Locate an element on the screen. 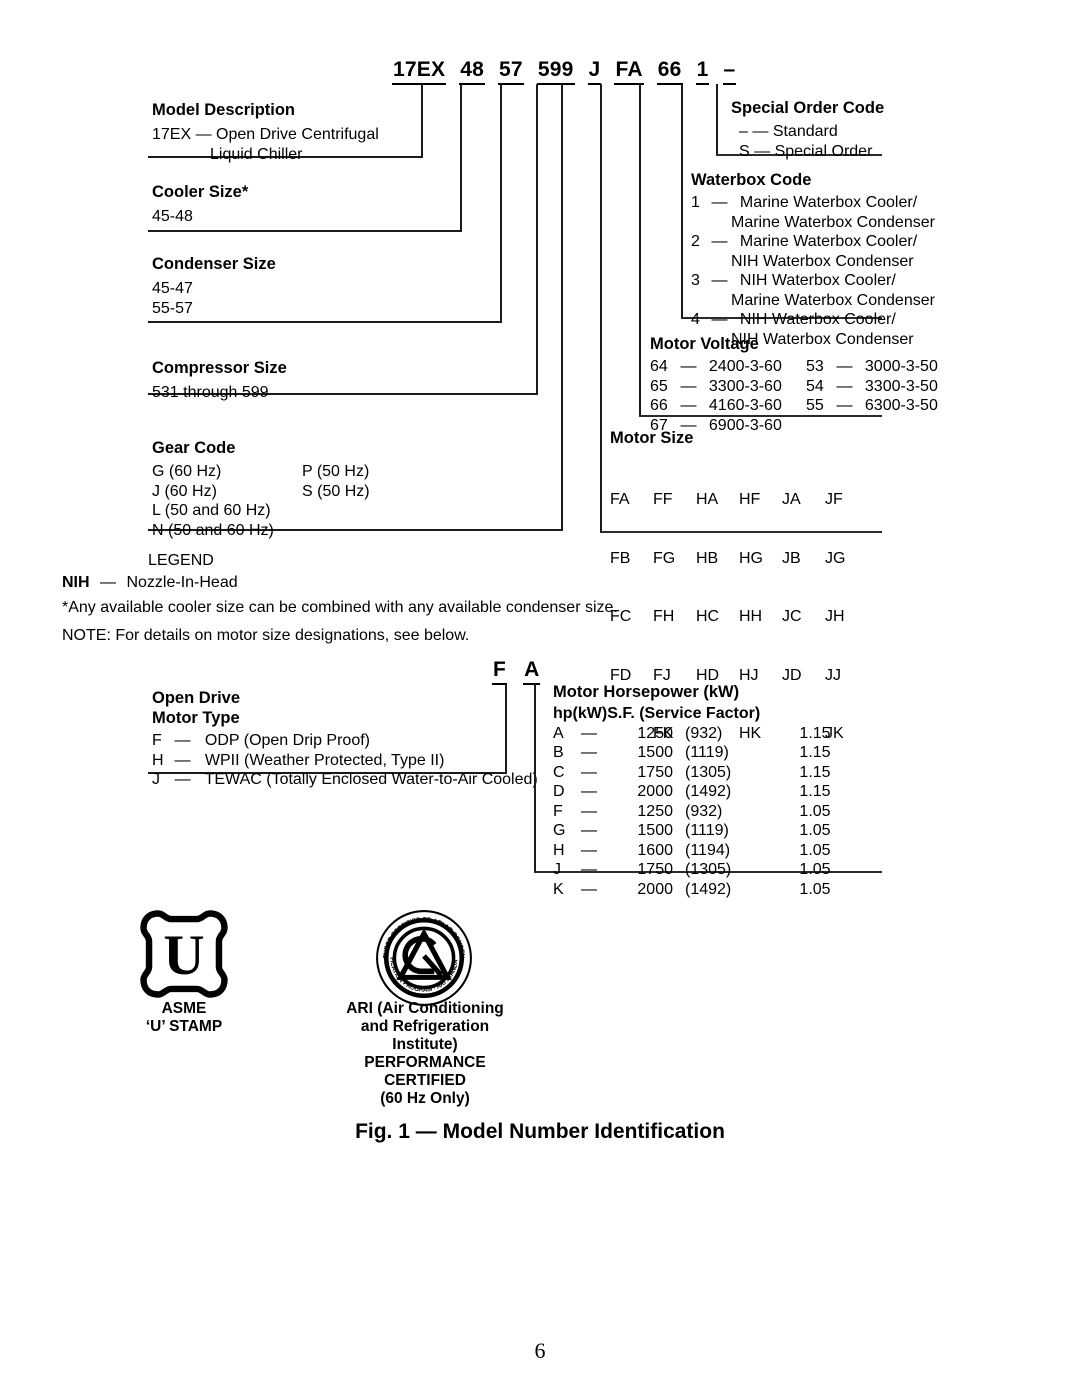 The image size is (1080, 1397). gear-code-item: N (50 and 60 Hz) is located at coordinates (213, 530).